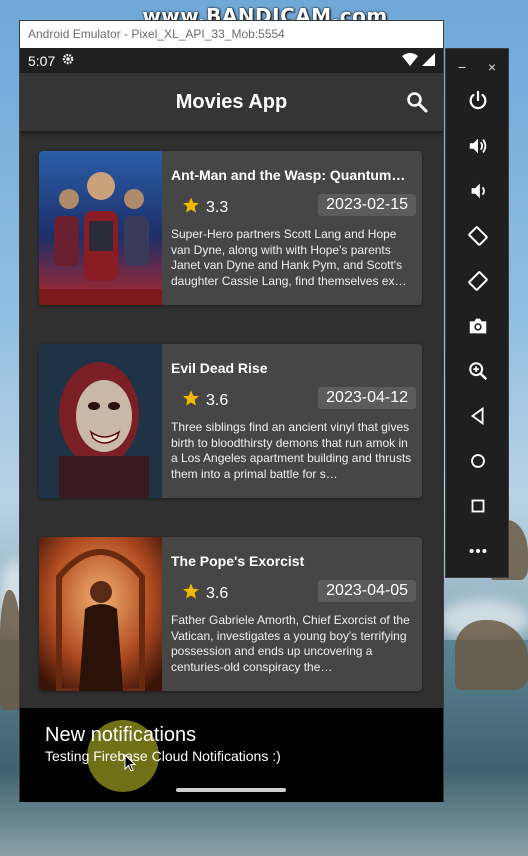 Image resolution: width=528 pixels, height=856 pixels. What do you see at coordinates (492, 70) in the screenshot?
I see `close-button: ×` at bounding box center [492, 70].